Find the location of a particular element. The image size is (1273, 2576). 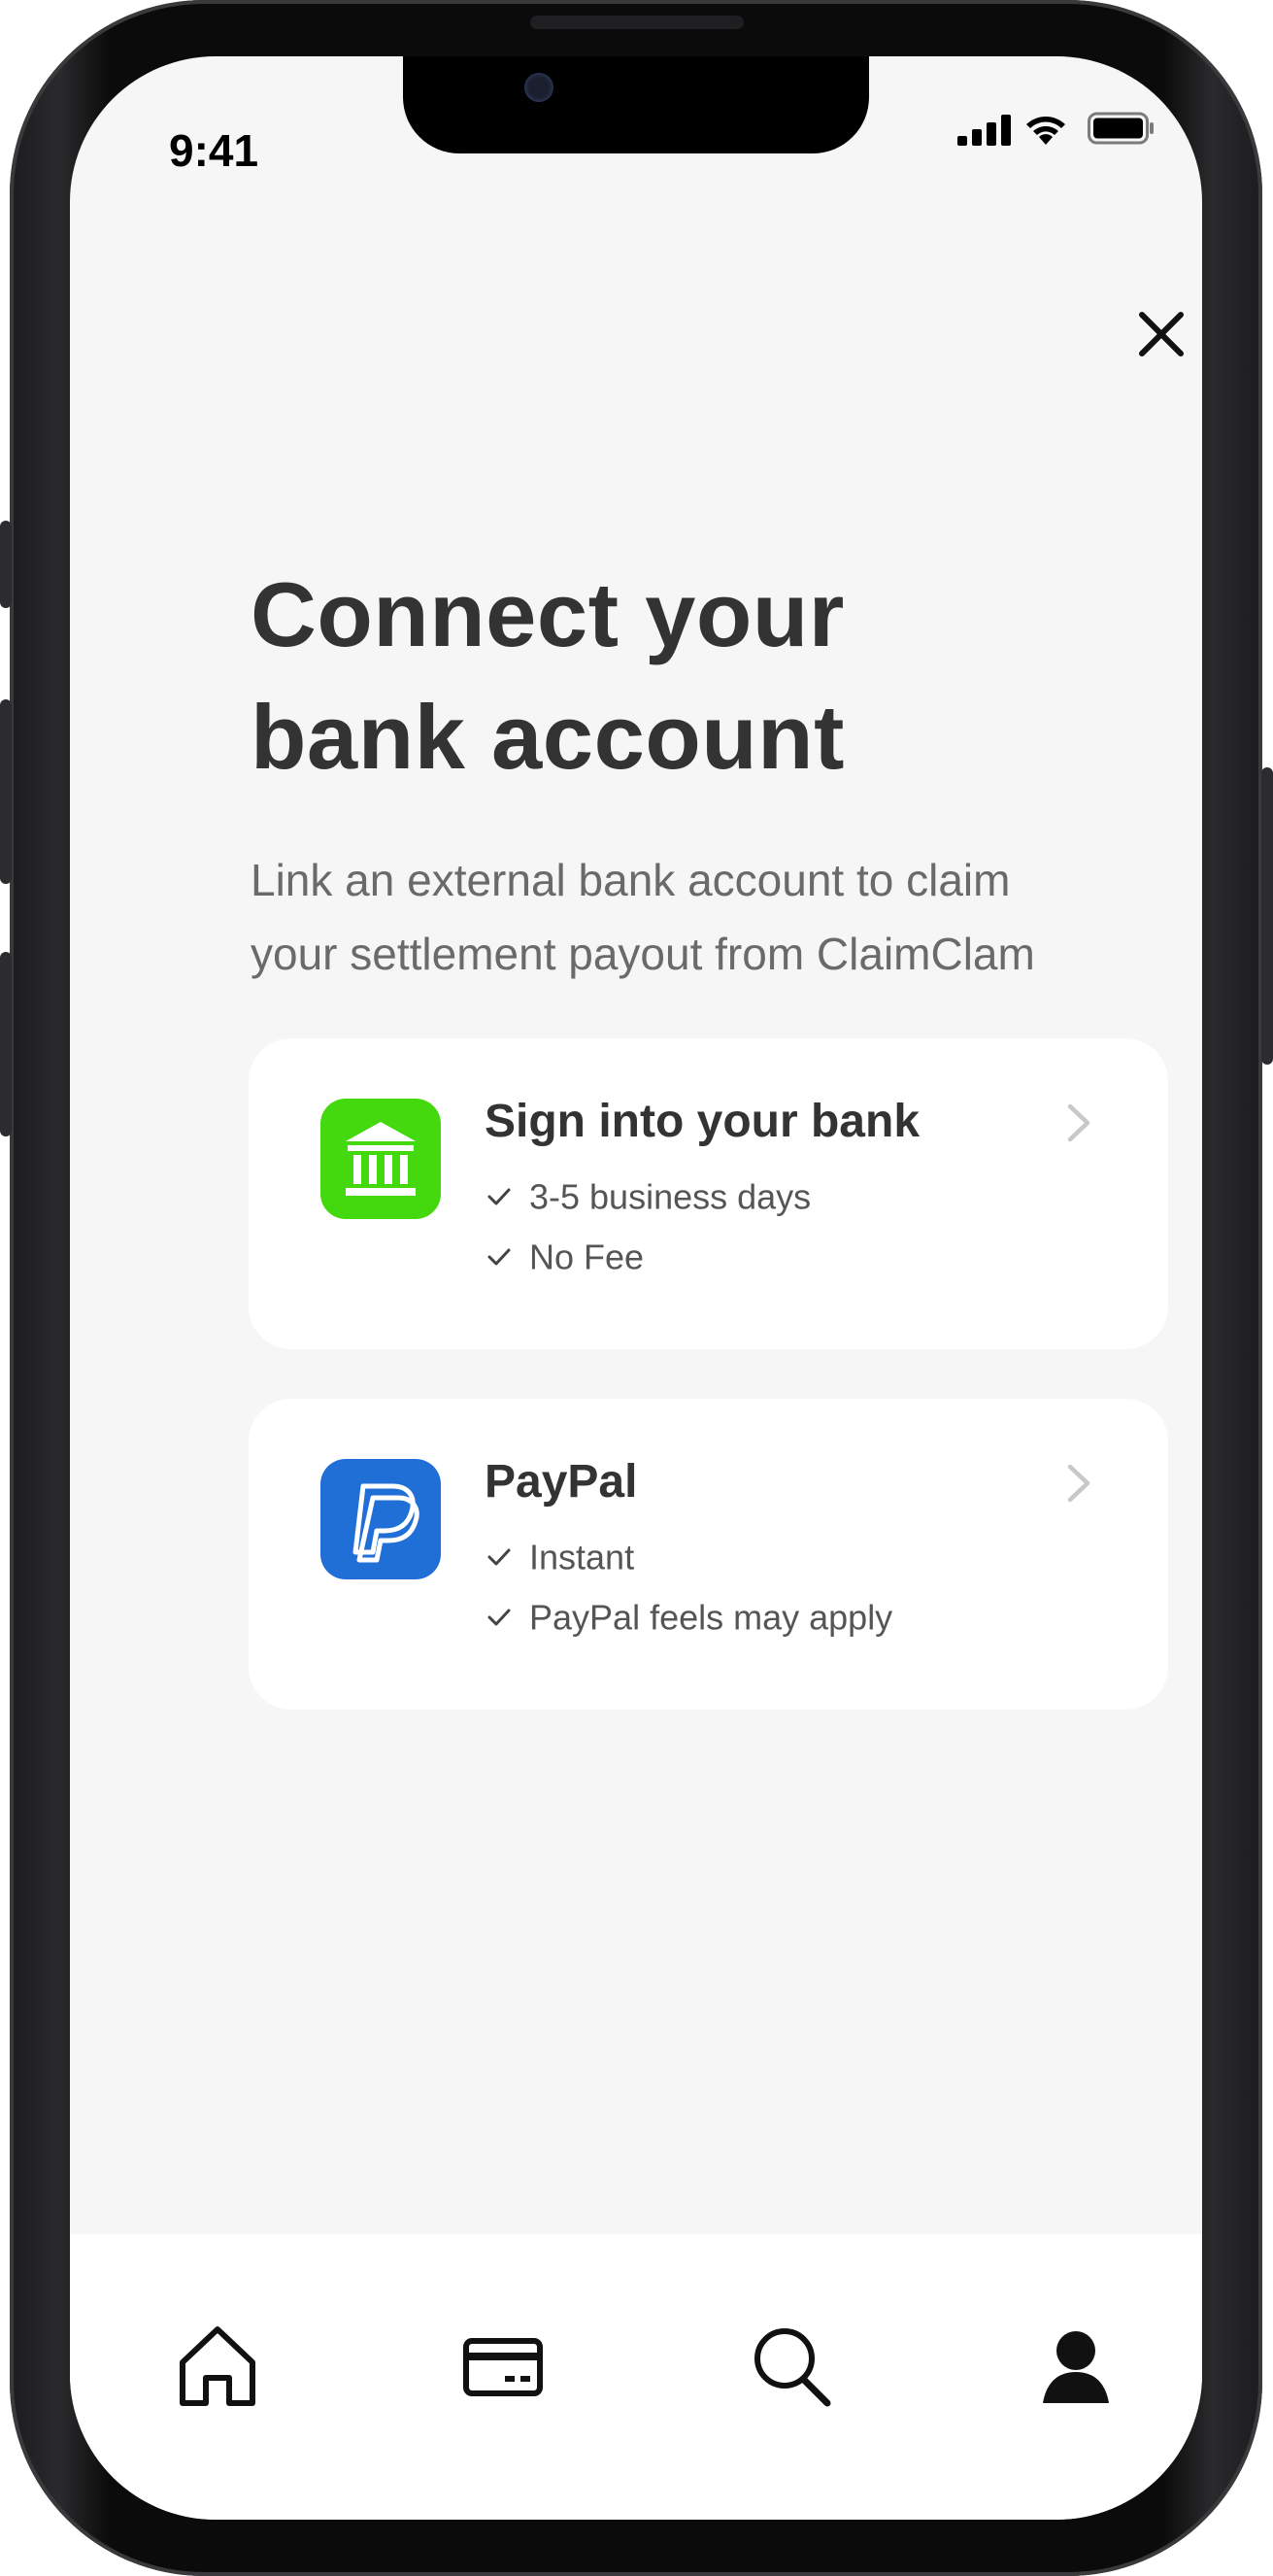

wifi-icon is located at coordinates (1045, 131).